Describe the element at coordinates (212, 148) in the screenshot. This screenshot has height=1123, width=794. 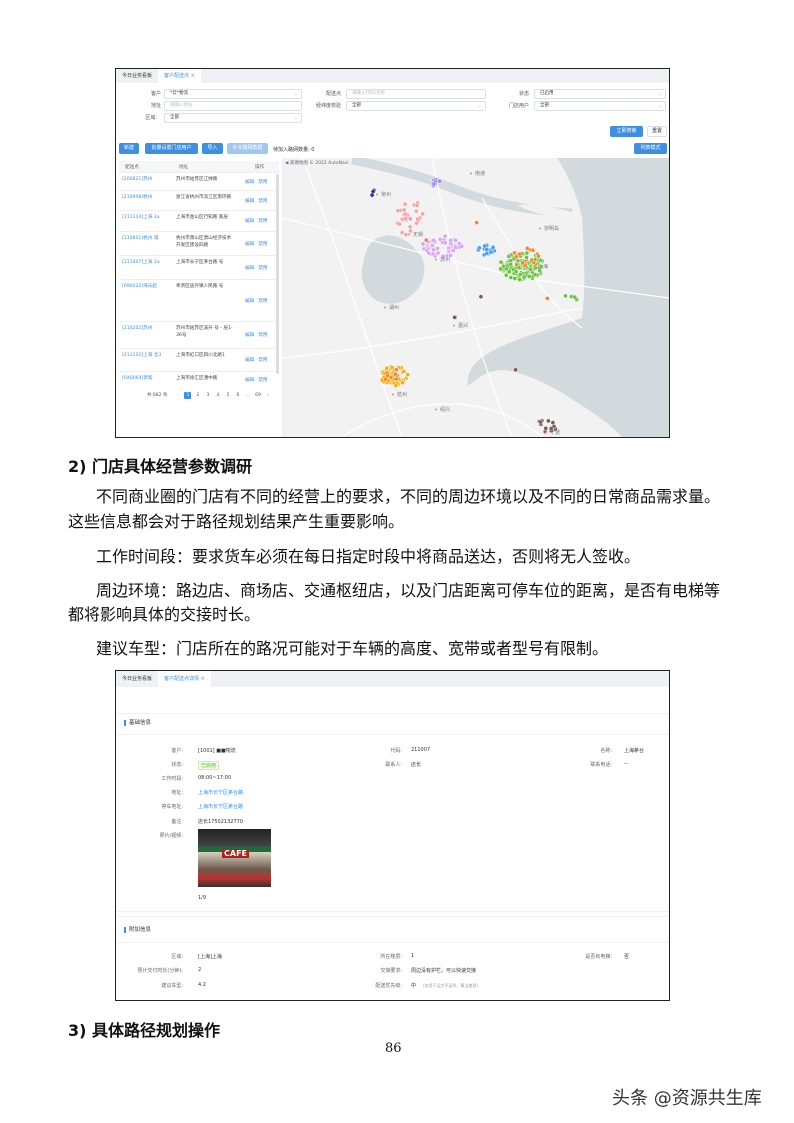
I see `import-button: 导入` at that location.